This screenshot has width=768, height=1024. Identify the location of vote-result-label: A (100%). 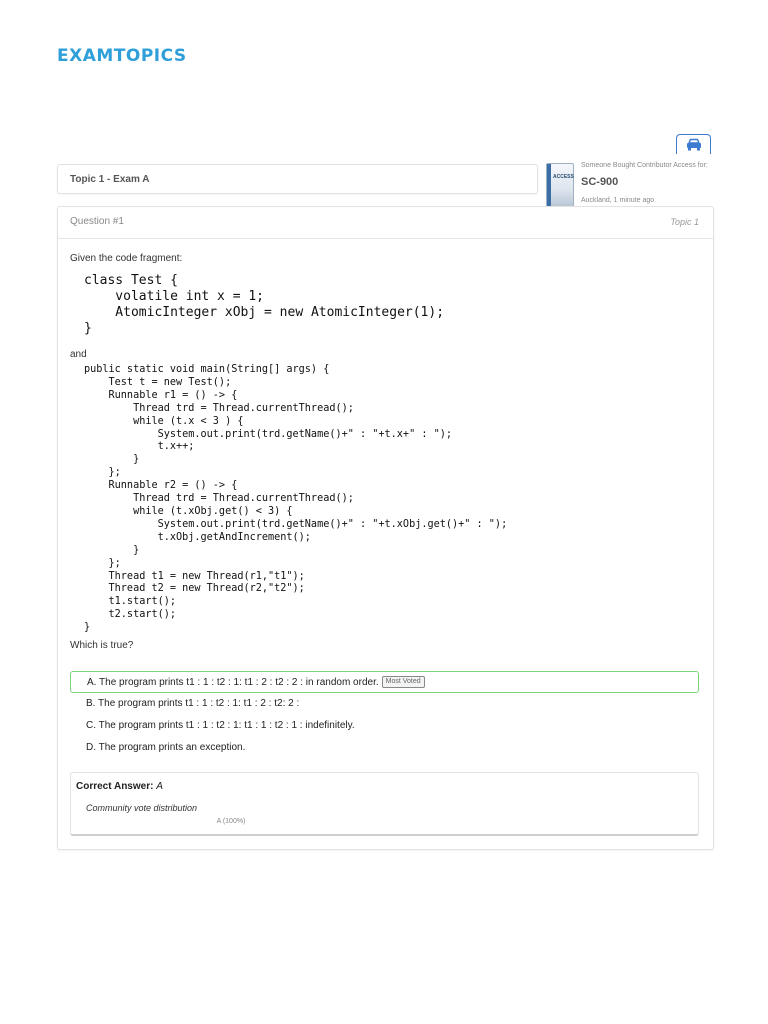
(231, 821).